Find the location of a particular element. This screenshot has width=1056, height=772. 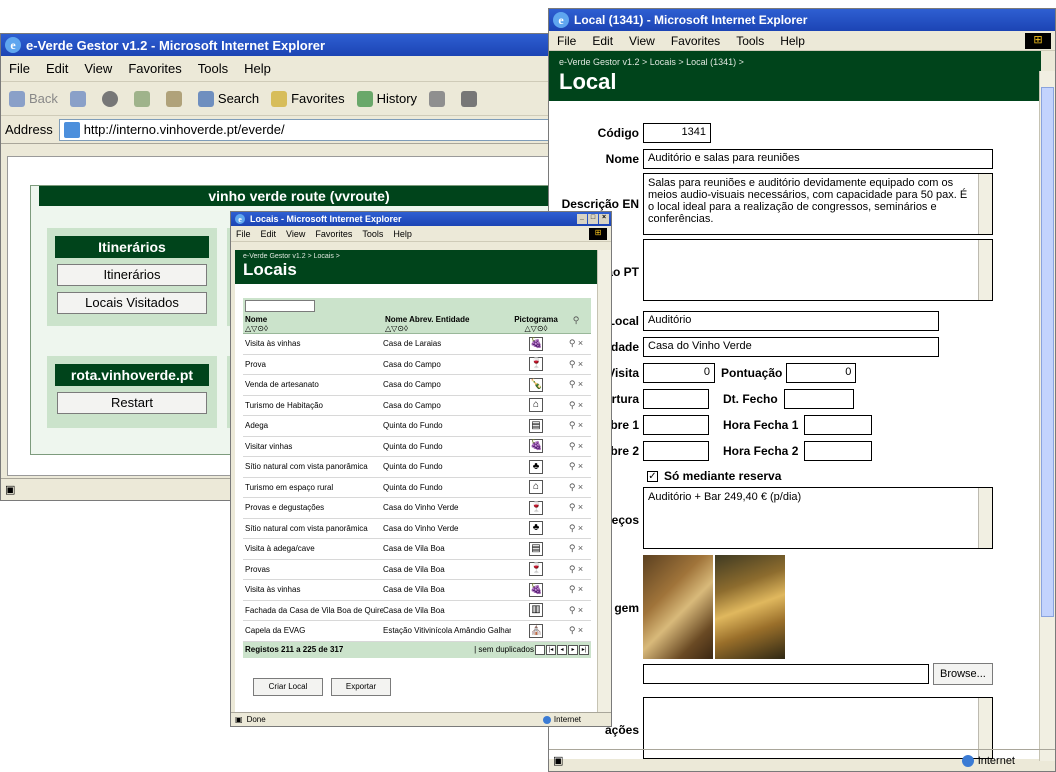

table-row: Adega Quinta do Fundo ▤ ⚲ × is located at coordinates (417, 426).